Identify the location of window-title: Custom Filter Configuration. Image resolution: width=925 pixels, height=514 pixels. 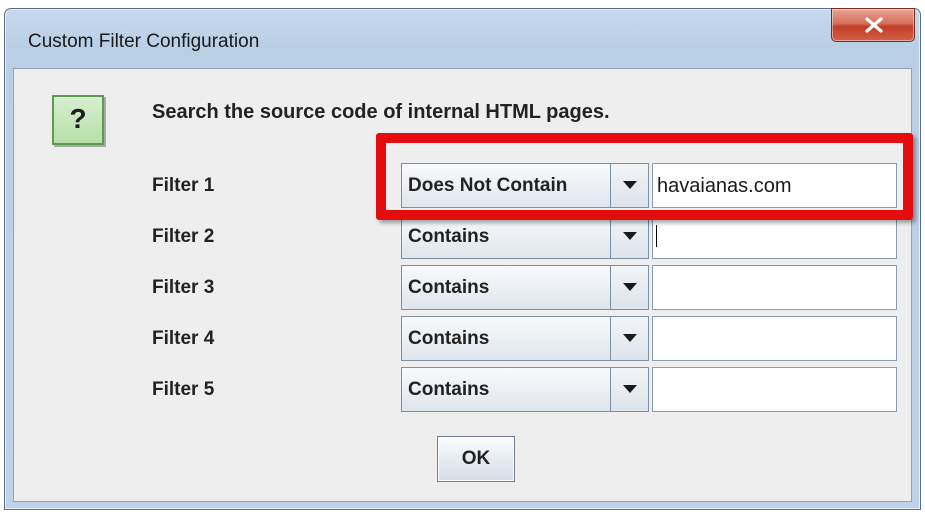
(144, 41).